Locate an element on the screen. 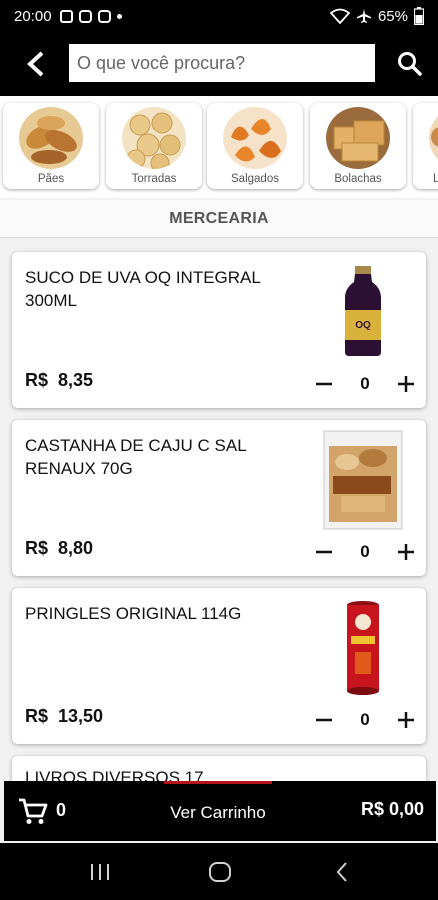 This screenshot has height=900, width=438. status-bar: 20:00 65% is located at coordinates (219, 16).